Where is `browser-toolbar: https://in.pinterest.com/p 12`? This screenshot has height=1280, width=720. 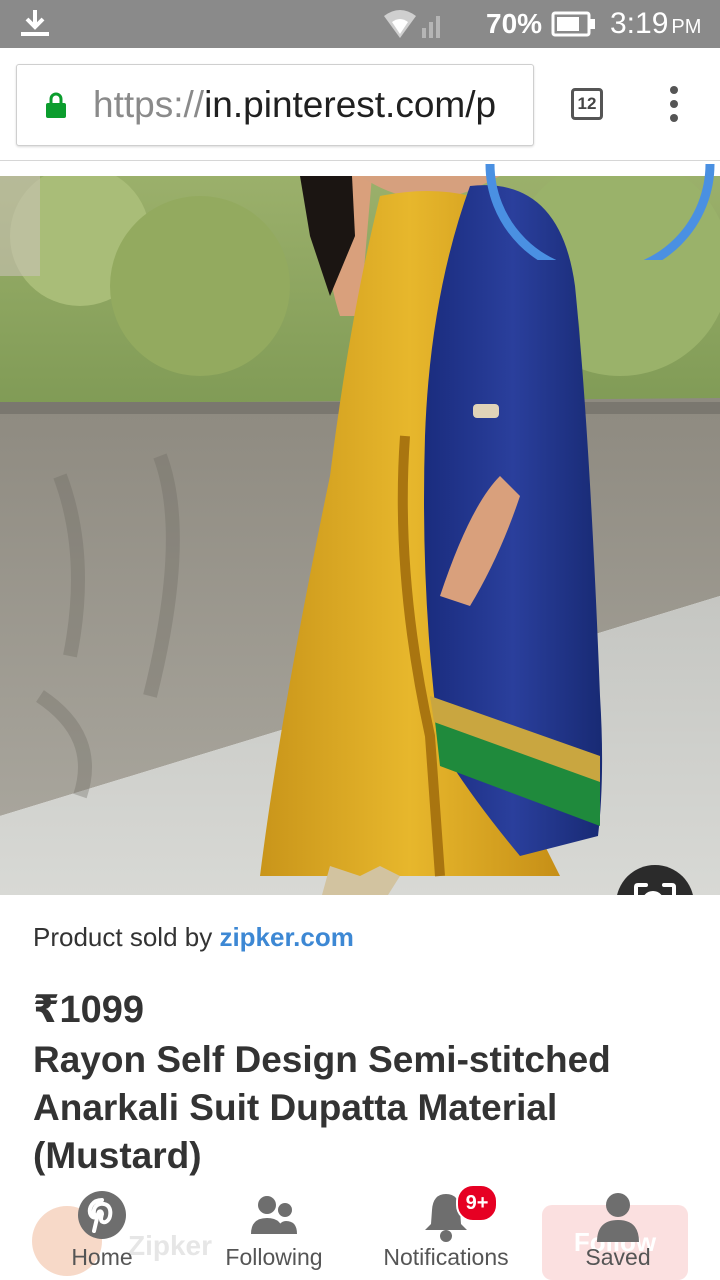
browser-toolbar: https://in.pinterest.com/p 12 is located at coordinates (360, 104).